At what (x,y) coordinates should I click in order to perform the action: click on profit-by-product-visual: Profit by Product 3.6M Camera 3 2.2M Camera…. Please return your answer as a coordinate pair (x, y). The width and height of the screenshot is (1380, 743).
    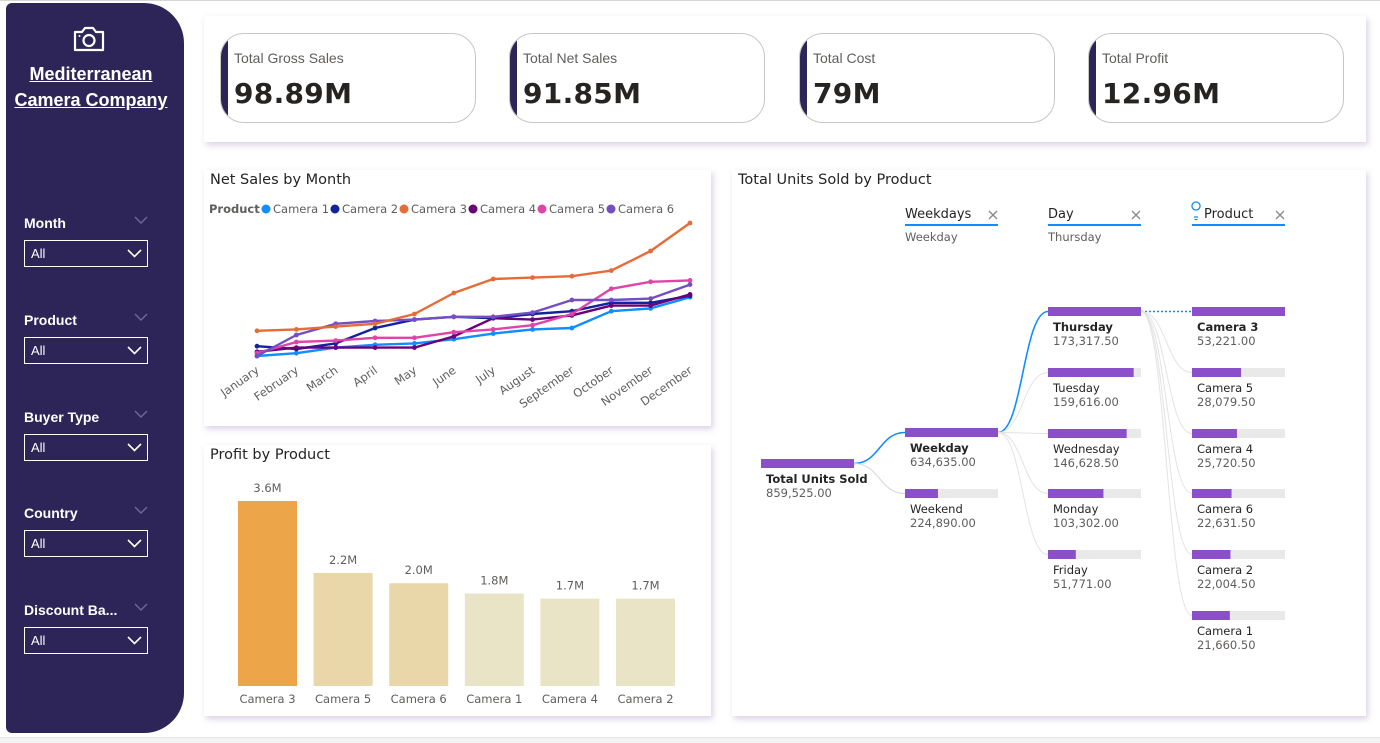
    Looking at the image, I should click on (457, 580).